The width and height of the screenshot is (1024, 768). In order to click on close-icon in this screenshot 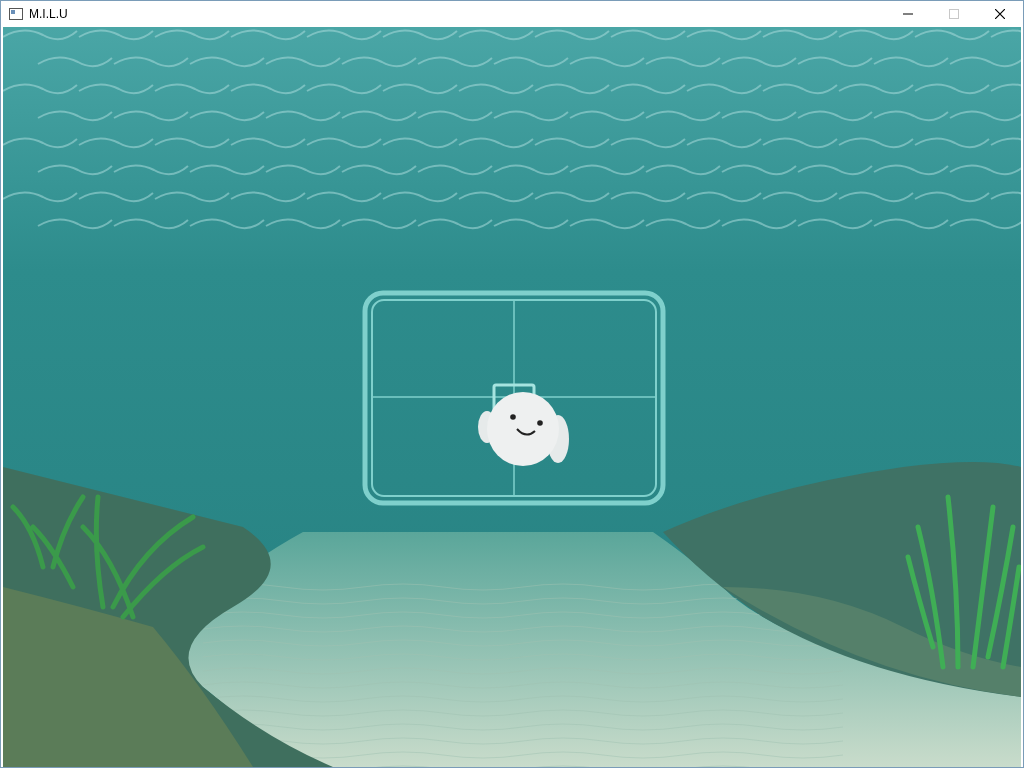, I will do `click(1000, 14)`.